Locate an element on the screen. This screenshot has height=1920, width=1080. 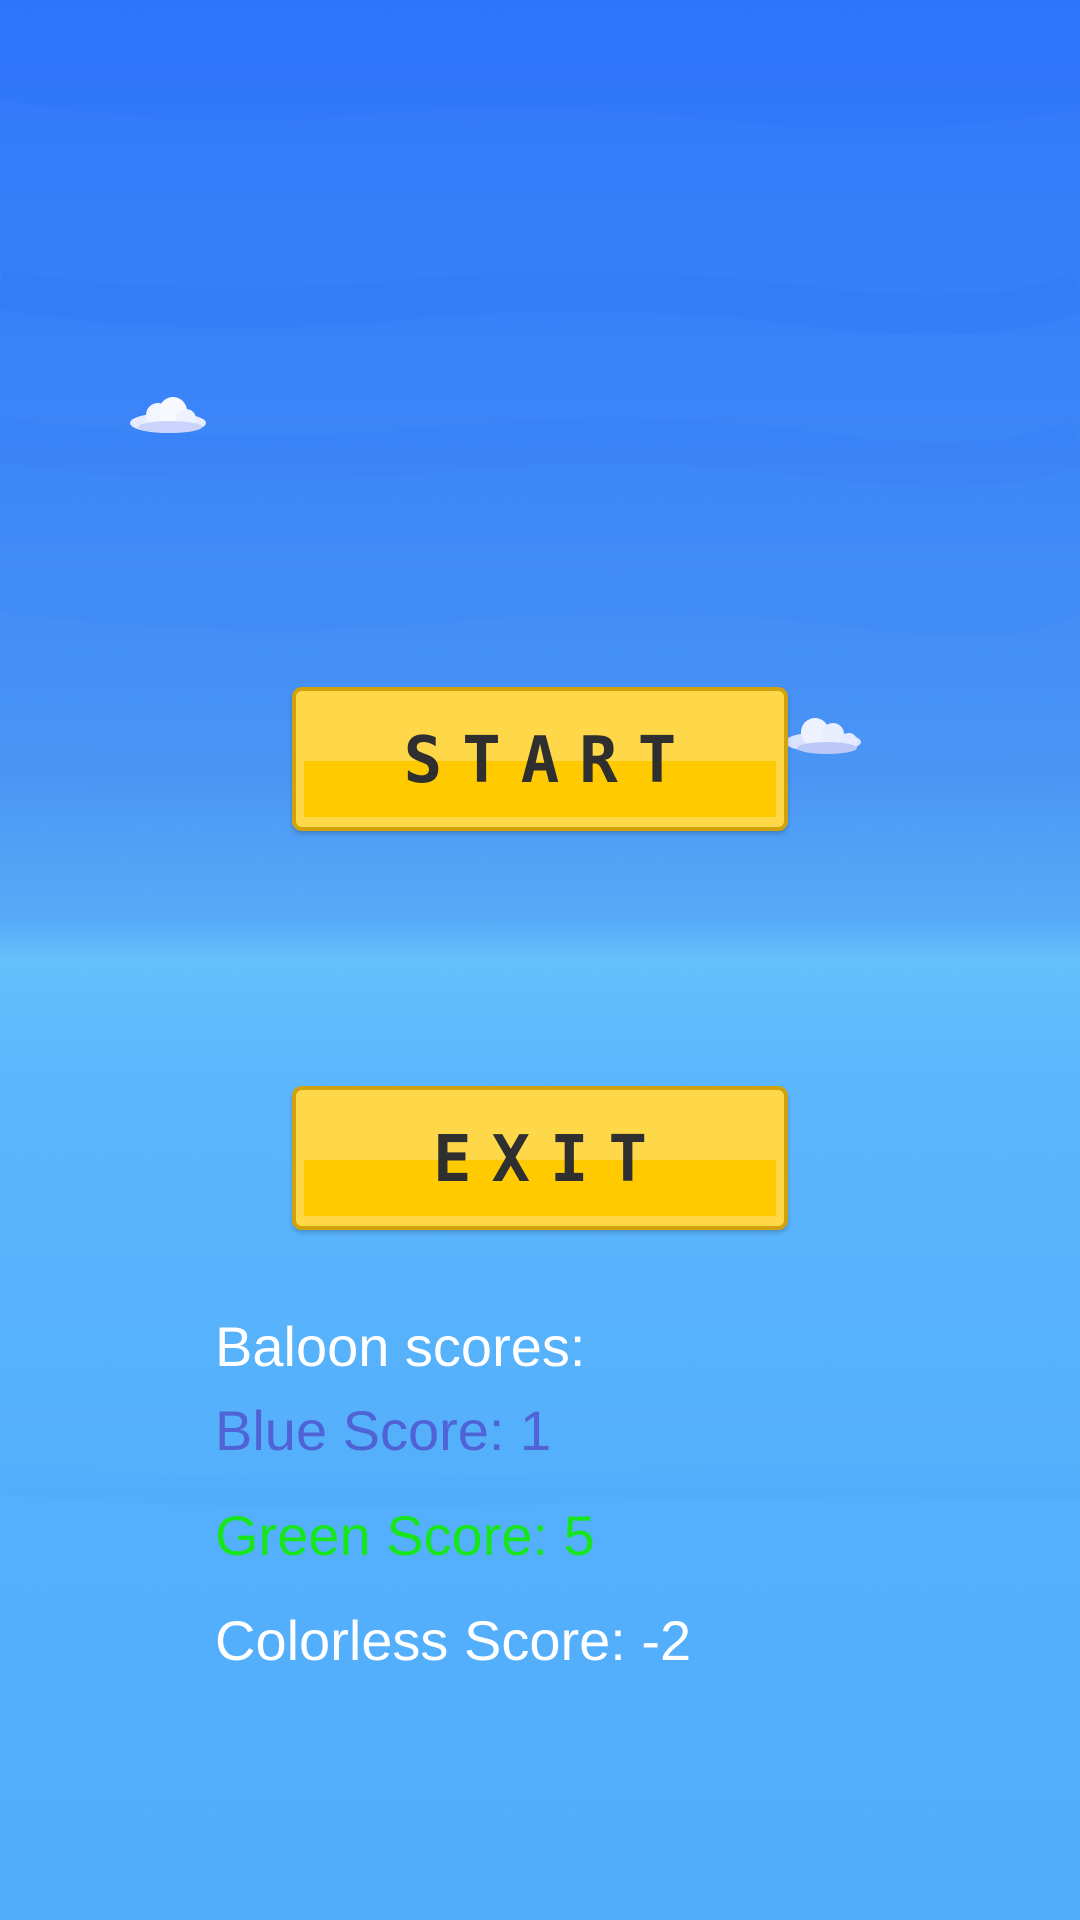
start-button-label: START is located at coordinates (550, 761).